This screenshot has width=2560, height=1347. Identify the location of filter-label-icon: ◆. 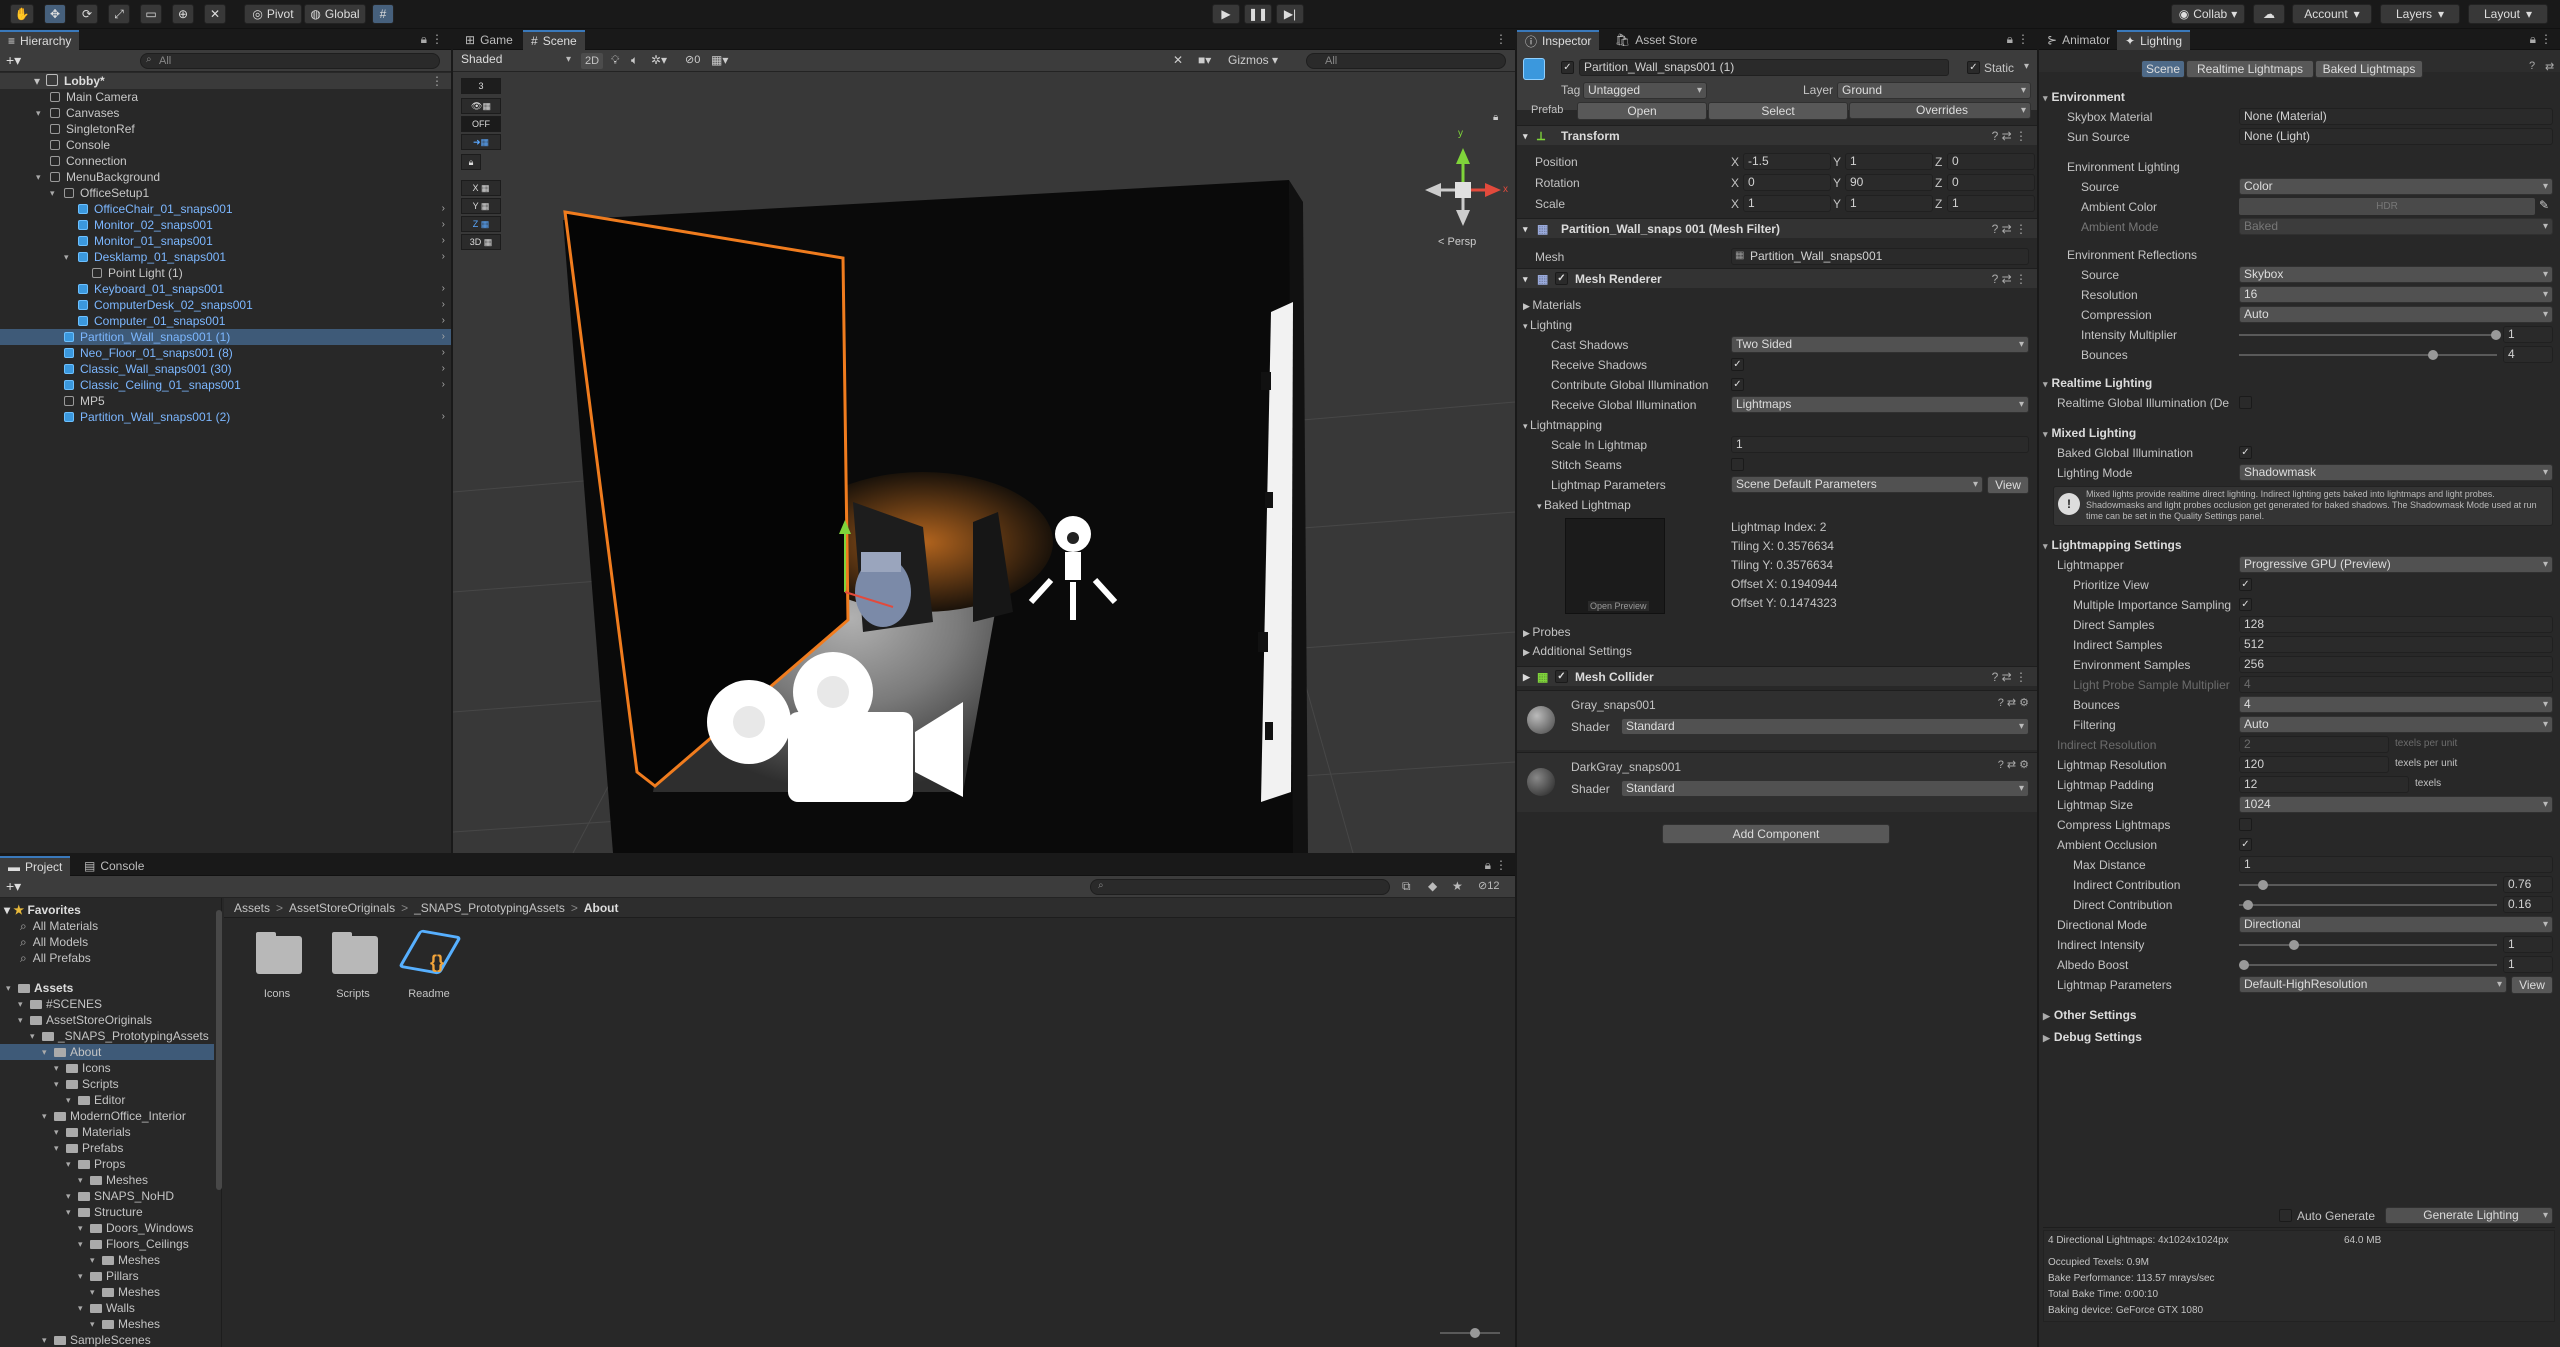
(1432, 886).